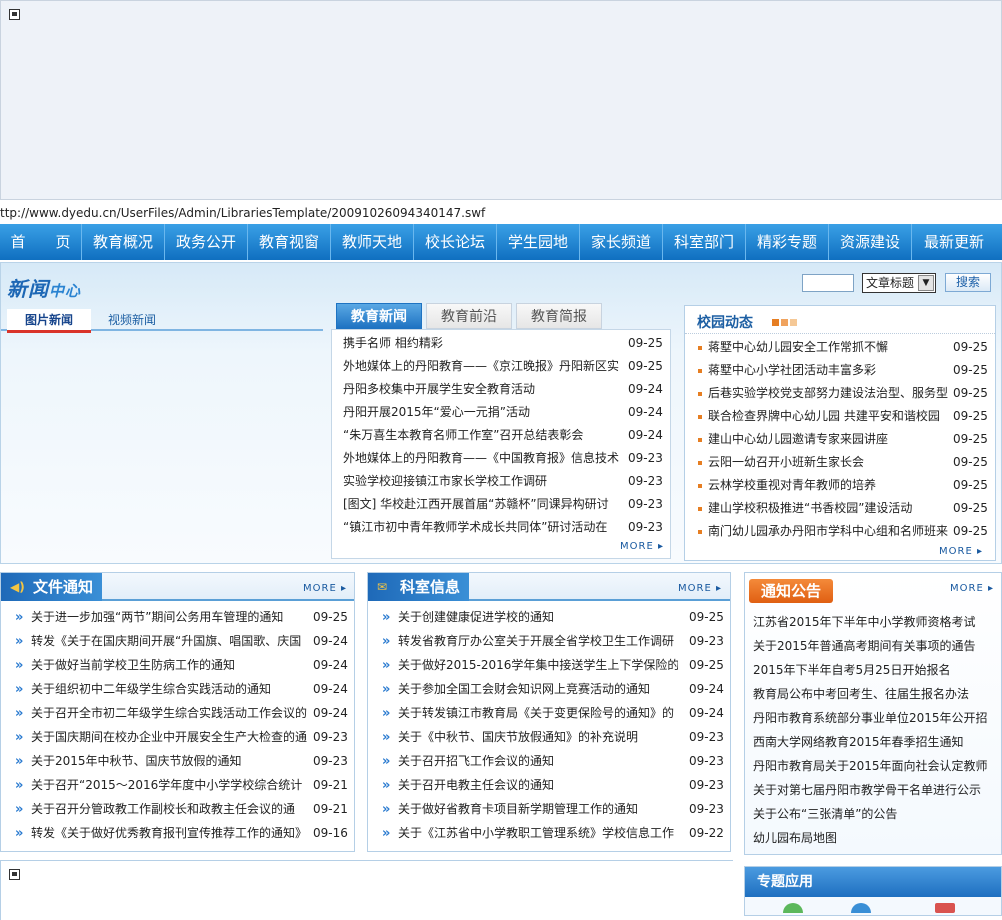 The height and width of the screenshot is (920, 1002). I want to click on search-field-select: 文章标题 ▼, so click(899, 283).